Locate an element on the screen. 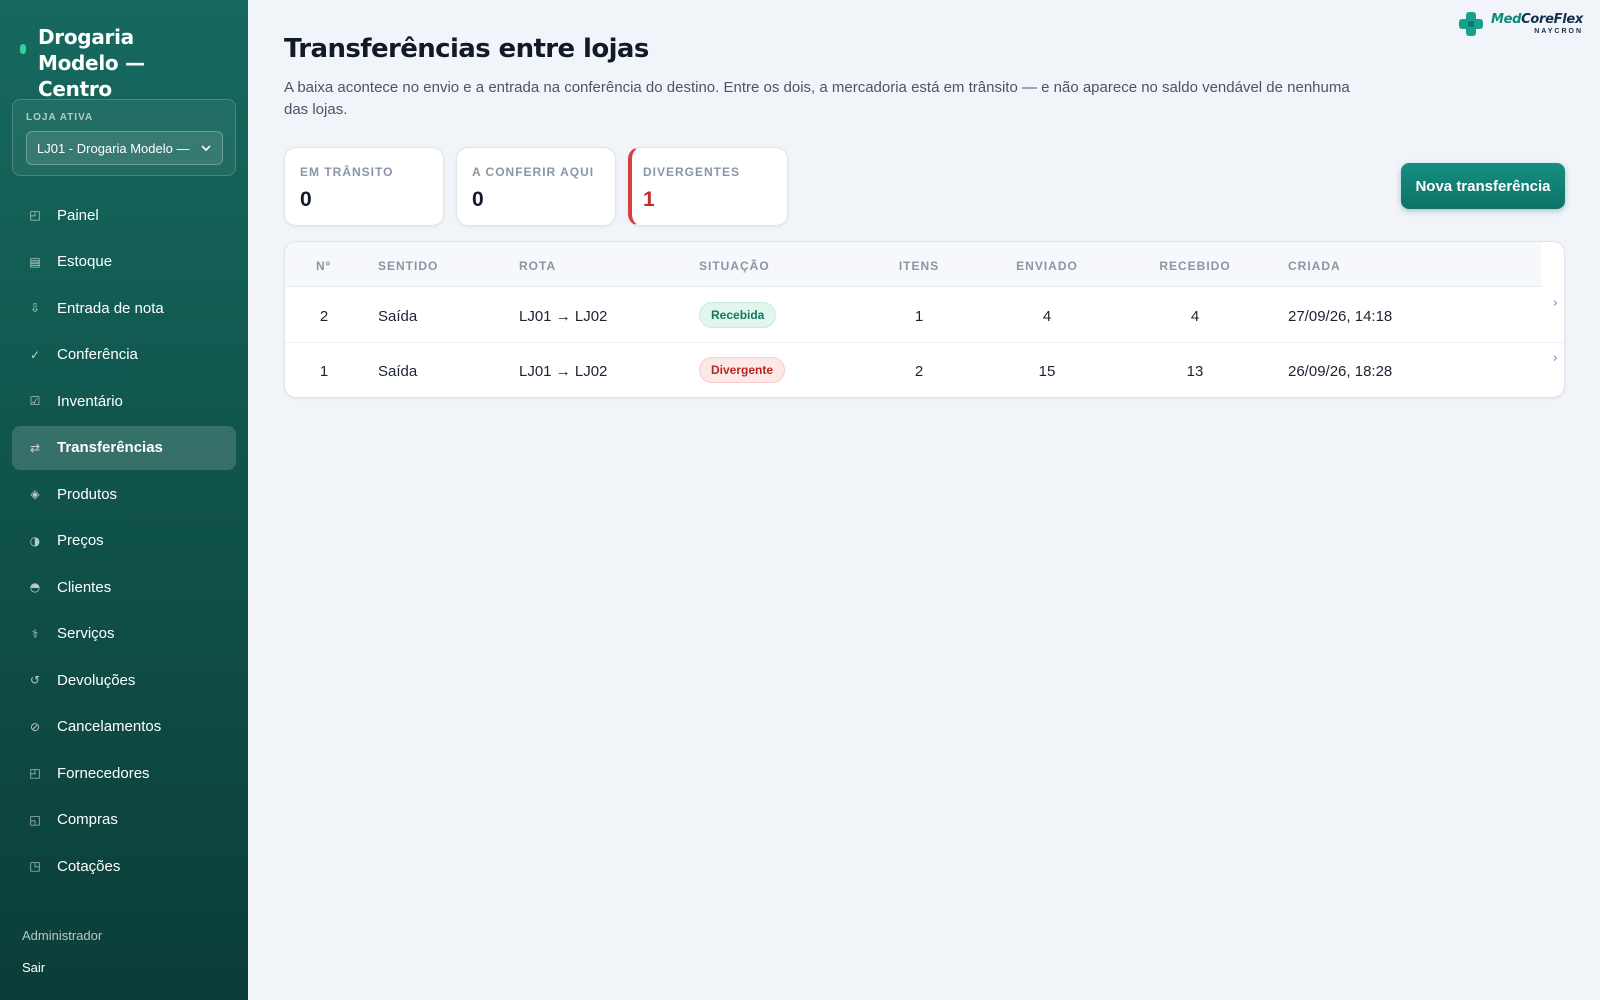 This screenshot has width=1600, height=1000. cell-number: 1 is located at coordinates (324, 371).